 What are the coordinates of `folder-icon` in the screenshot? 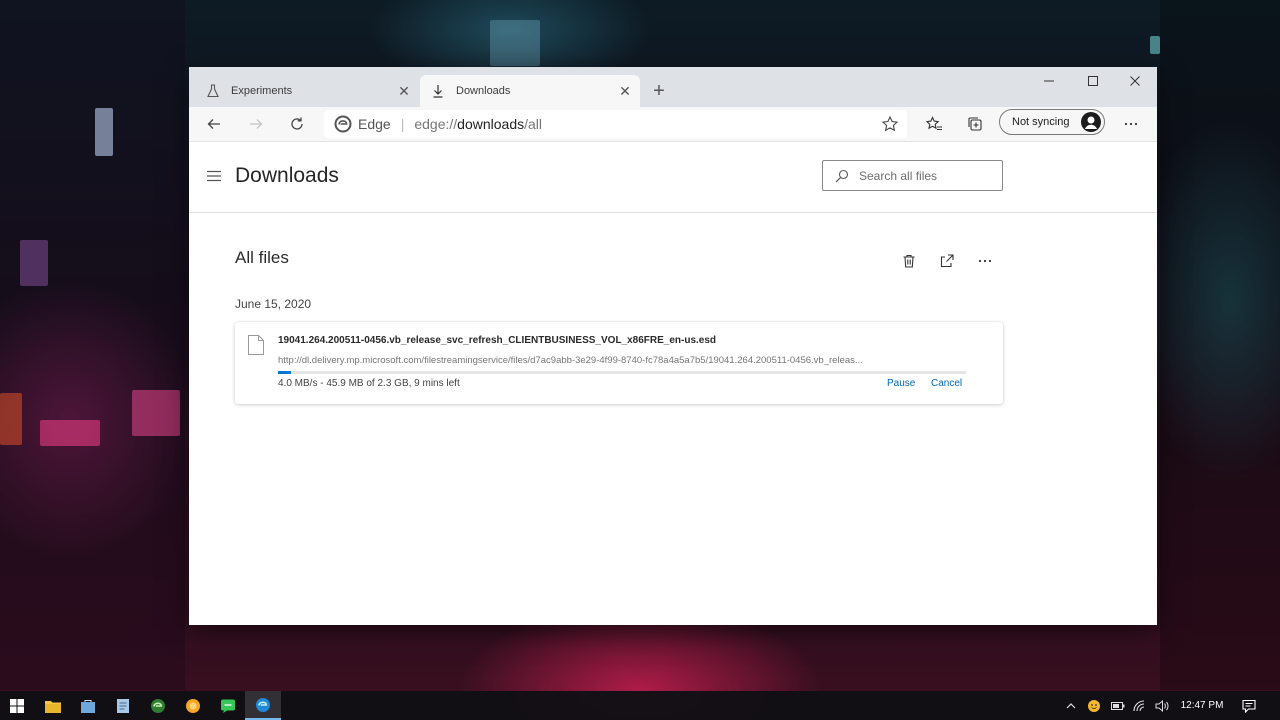 It's located at (53, 706).